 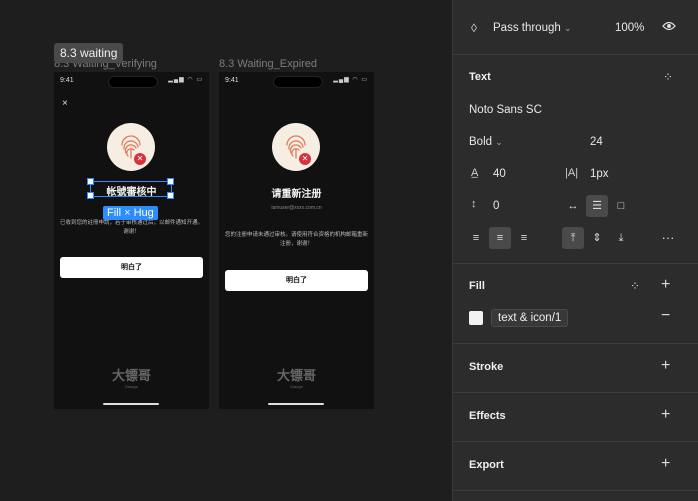 What do you see at coordinates (500, 238) in the screenshot?
I see `align-center-icon: ≡` at bounding box center [500, 238].